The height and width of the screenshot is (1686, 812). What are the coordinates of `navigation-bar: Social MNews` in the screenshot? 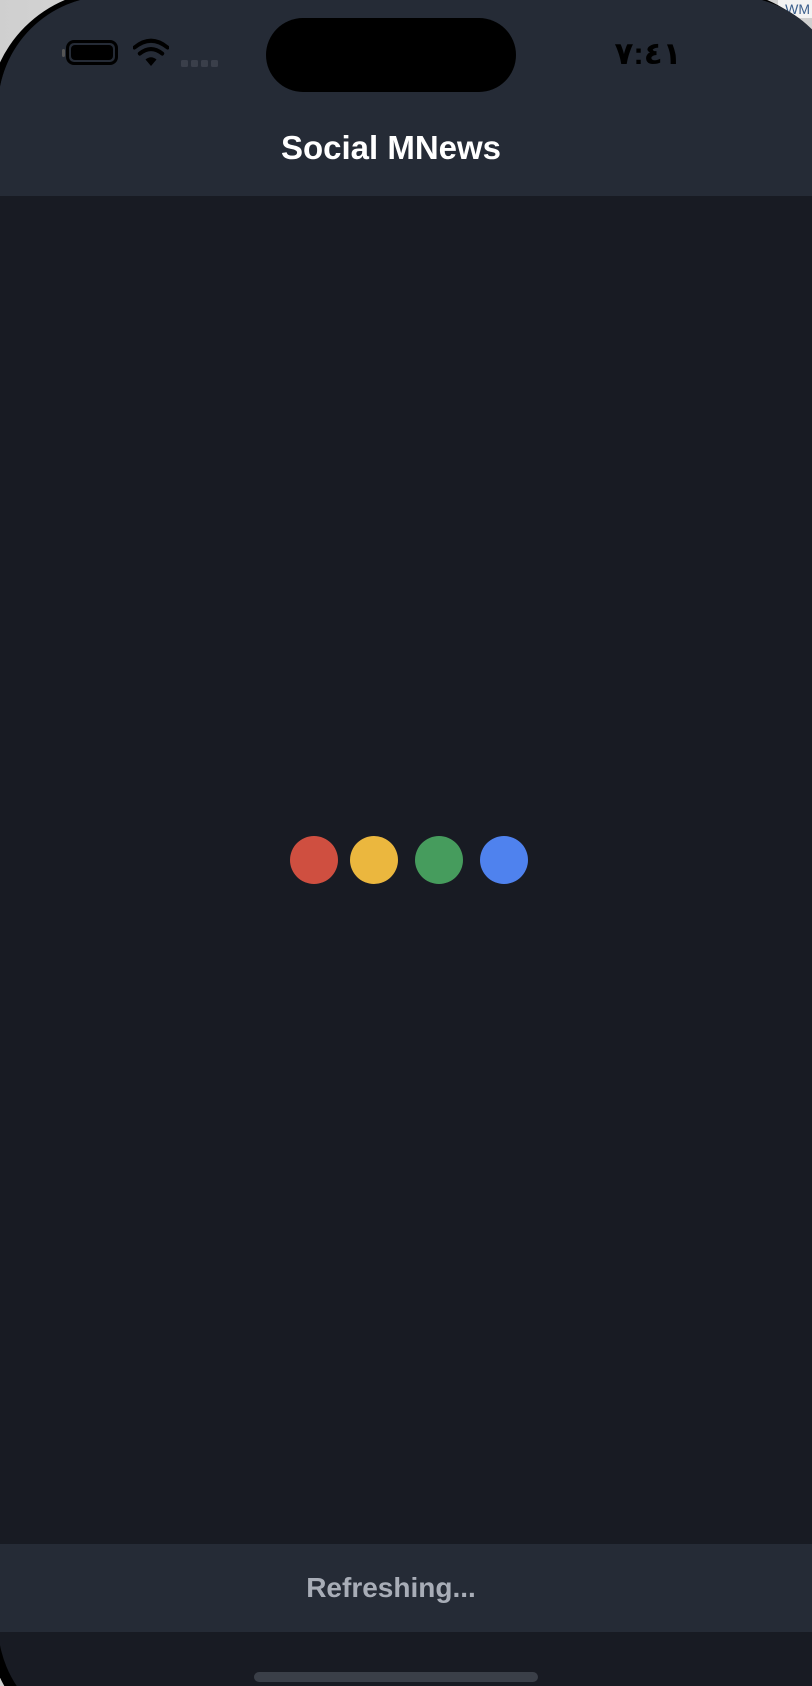 It's located at (406, 148).